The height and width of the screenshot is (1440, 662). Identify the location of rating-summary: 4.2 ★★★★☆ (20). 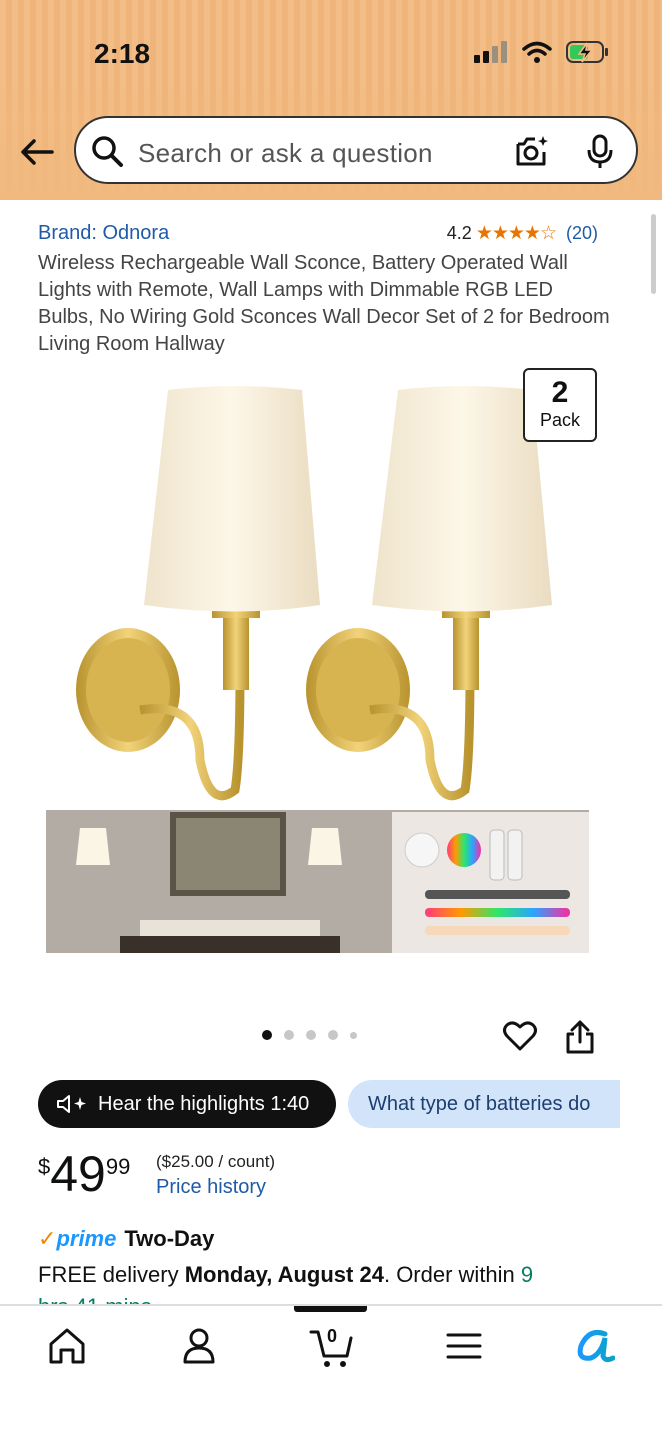
(522, 233).